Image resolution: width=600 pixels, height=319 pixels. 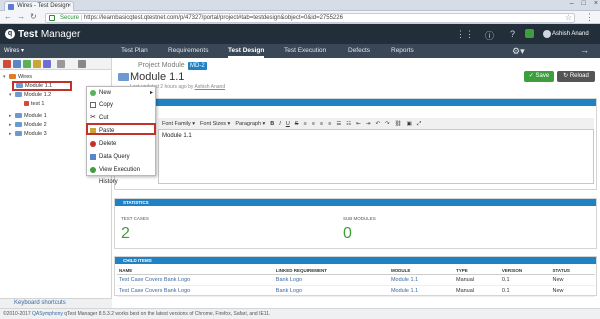 What do you see at coordinates (21, 16) in the screenshot?
I see `forward-icon: →` at bounding box center [21, 16].